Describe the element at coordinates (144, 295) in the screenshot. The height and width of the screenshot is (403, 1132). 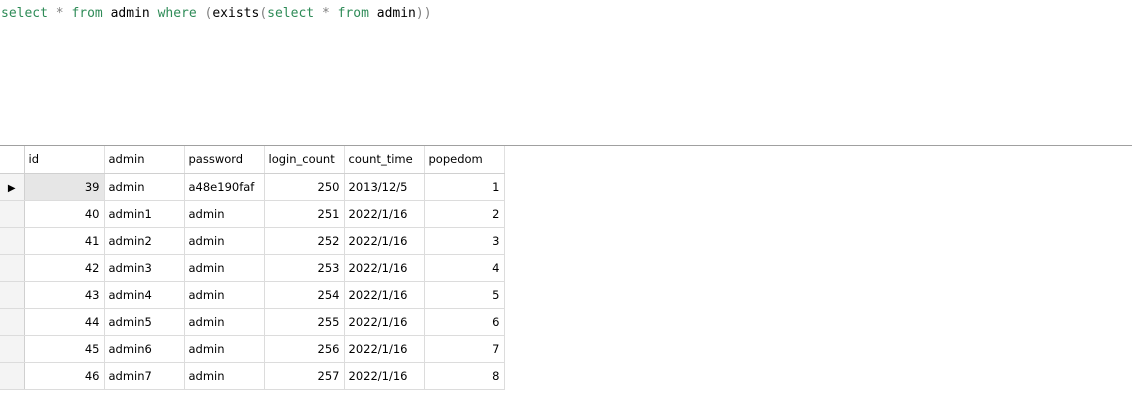
I see `cell-admin: admin4` at that location.